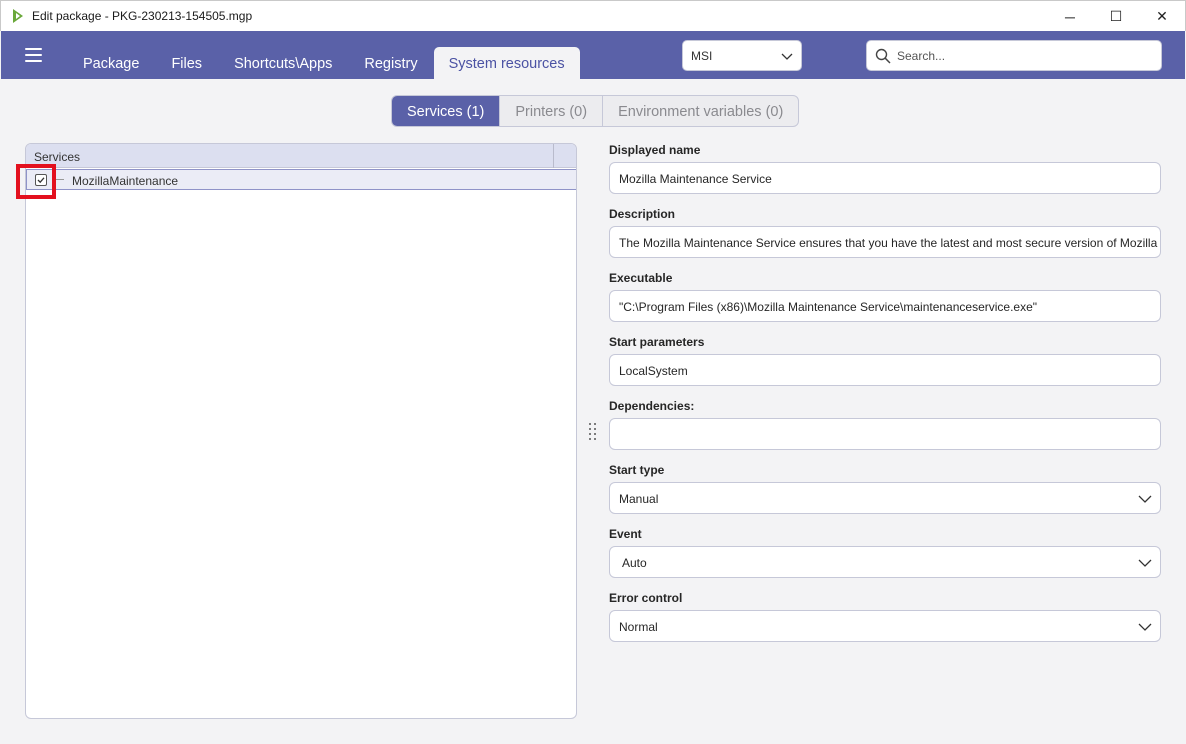 This screenshot has width=1186, height=744. I want to click on search-box, so click(1014, 55).